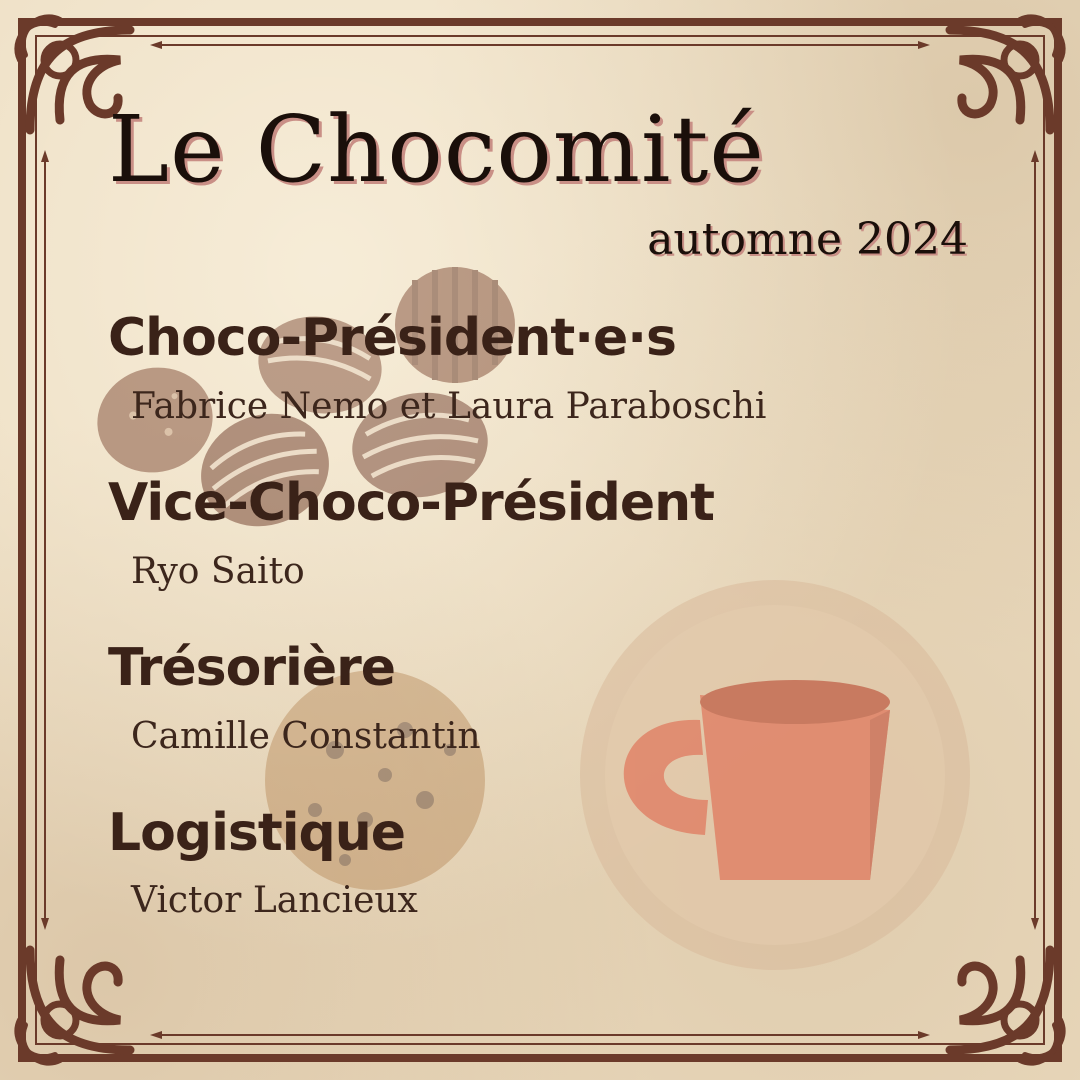 This screenshot has height=1080, width=1080. I want to click on season-subtitle: automne 2024, so click(807, 239).